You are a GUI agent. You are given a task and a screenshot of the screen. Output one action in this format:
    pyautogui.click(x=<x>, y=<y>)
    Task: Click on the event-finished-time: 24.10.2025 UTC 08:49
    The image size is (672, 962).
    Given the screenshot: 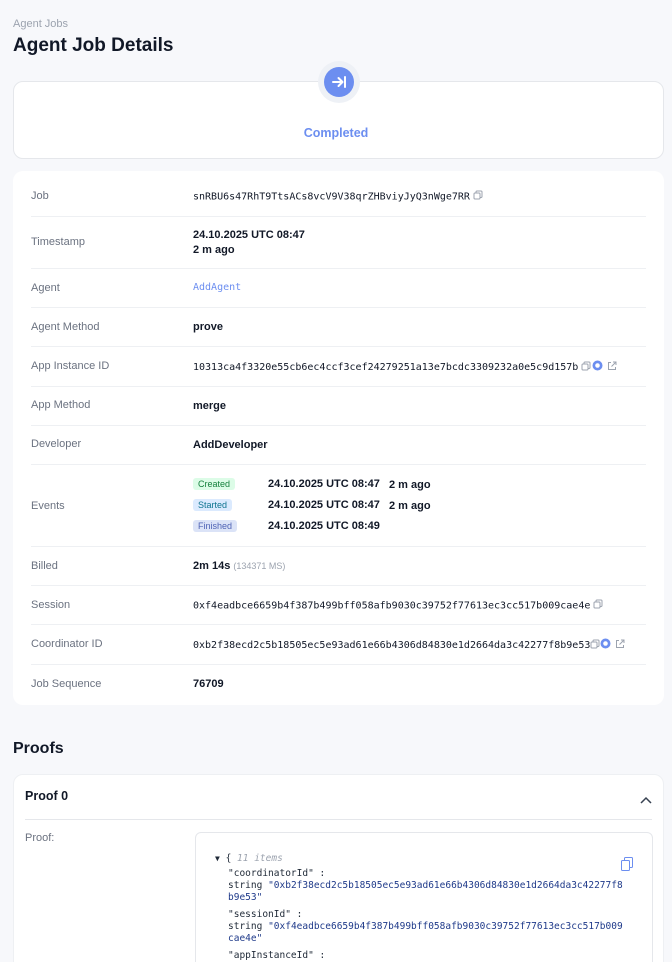 What is the action you would take?
    pyautogui.click(x=324, y=526)
    